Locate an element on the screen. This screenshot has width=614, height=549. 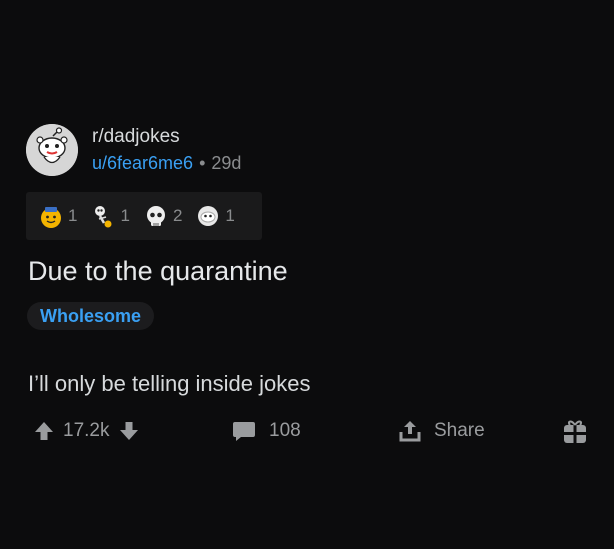
snoo-avatar-icon is located at coordinates (52, 150).